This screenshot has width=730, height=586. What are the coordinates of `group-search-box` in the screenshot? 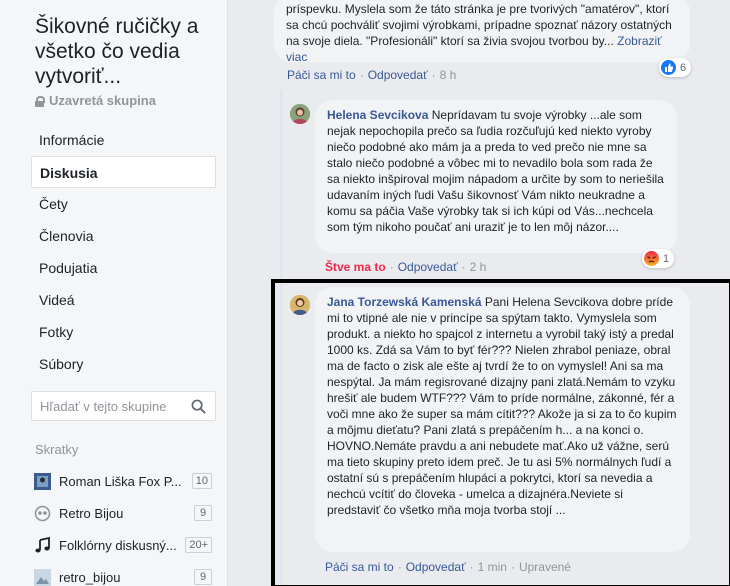 It's located at (123, 406).